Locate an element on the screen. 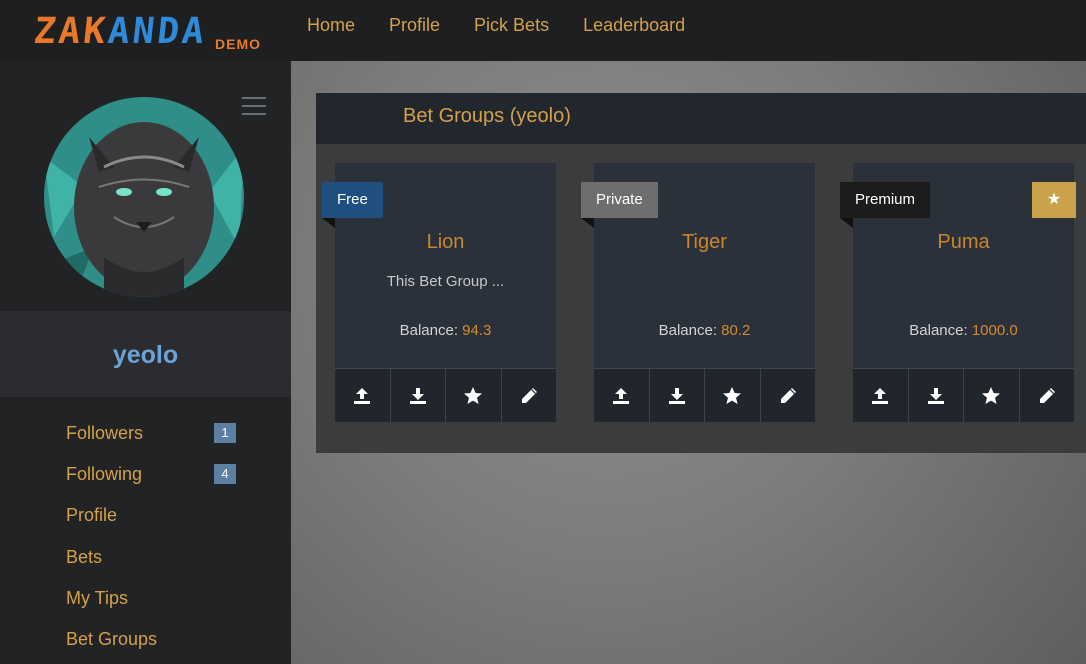 This screenshot has width=1086, height=664. card-balance: Balance: 94.3 is located at coordinates (445, 330).